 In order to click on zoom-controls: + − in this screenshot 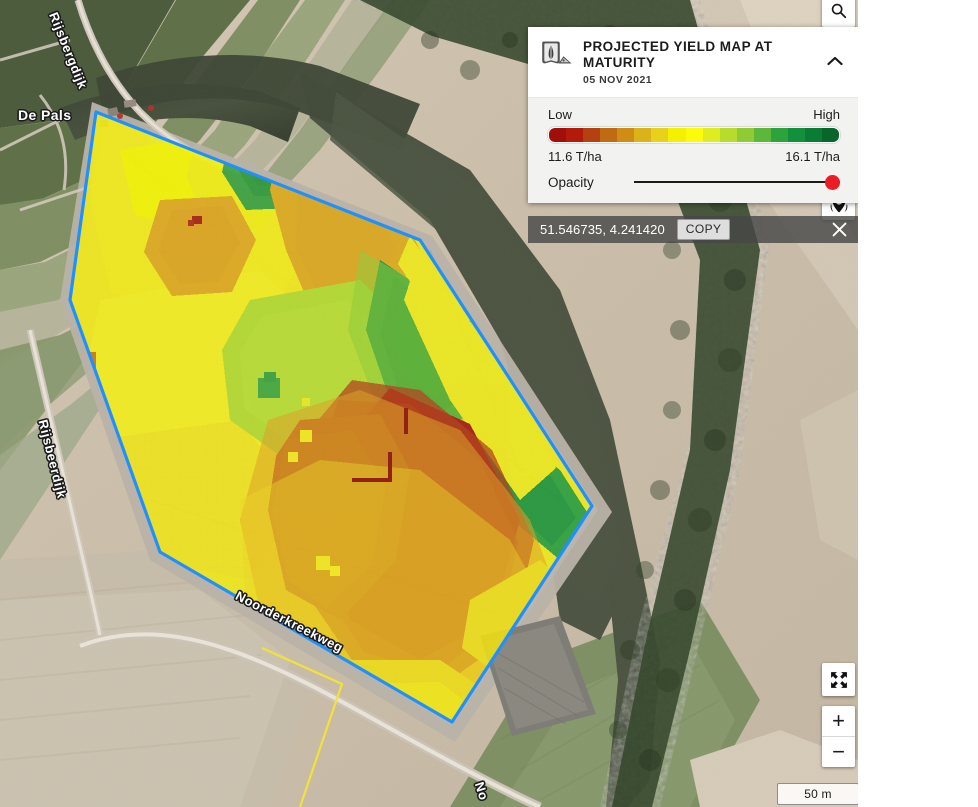, I will do `click(838, 736)`.